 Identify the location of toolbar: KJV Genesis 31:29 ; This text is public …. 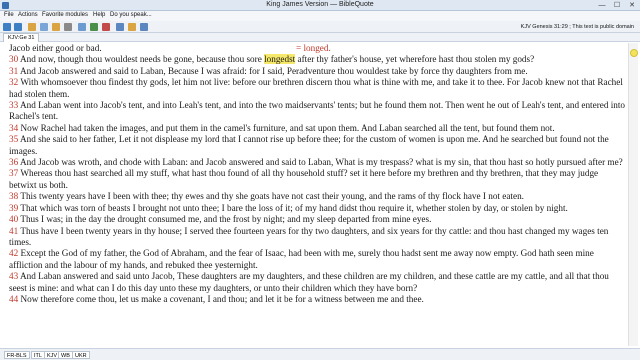
(320, 27).